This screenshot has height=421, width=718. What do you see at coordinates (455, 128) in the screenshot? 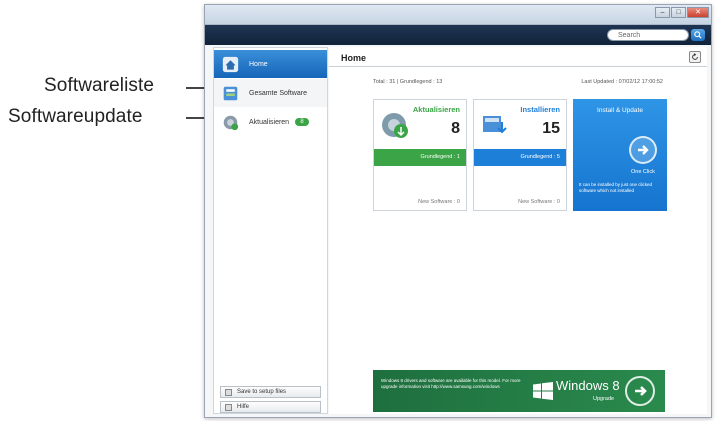
I see `update-card-count: 8` at bounding box center [455, 128].